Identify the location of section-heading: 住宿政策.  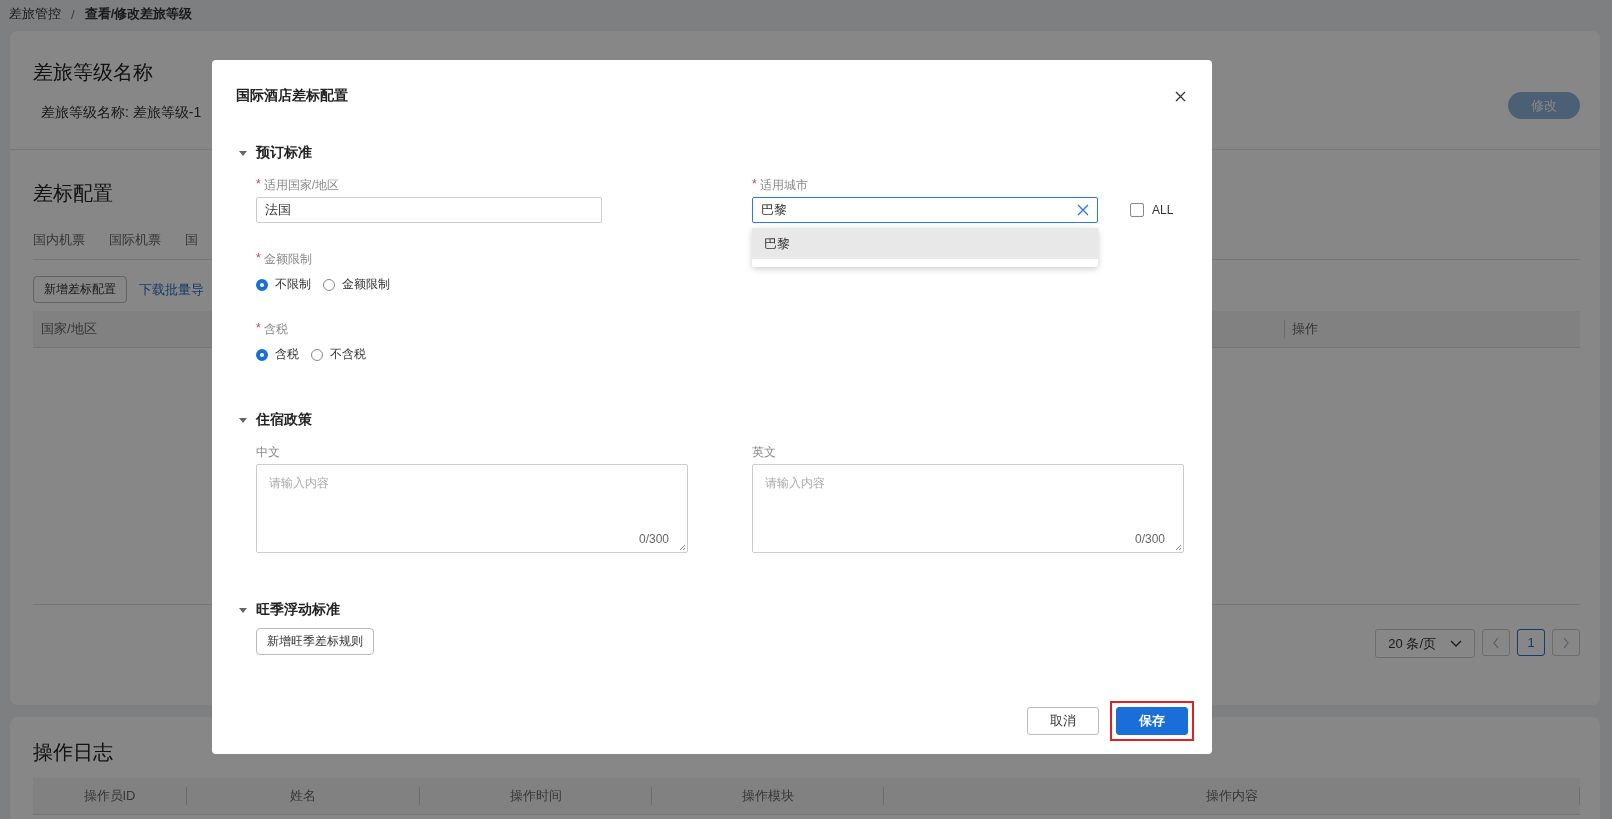
(284, 420).